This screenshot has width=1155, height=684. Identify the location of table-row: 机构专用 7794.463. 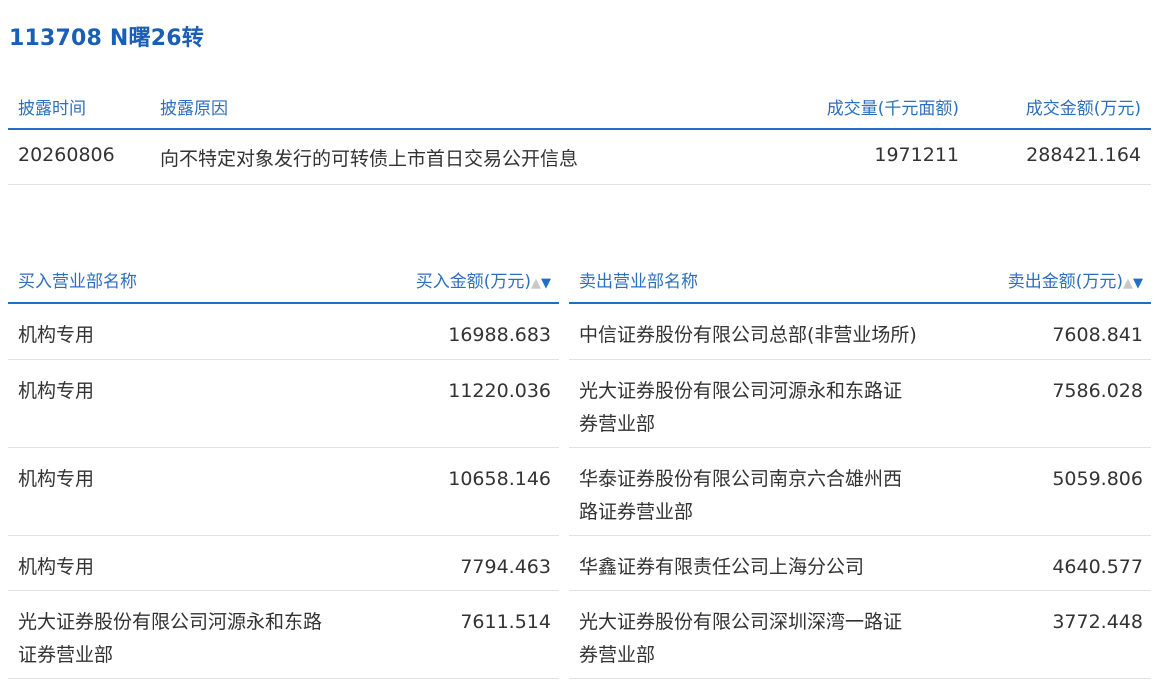
(283, 563).